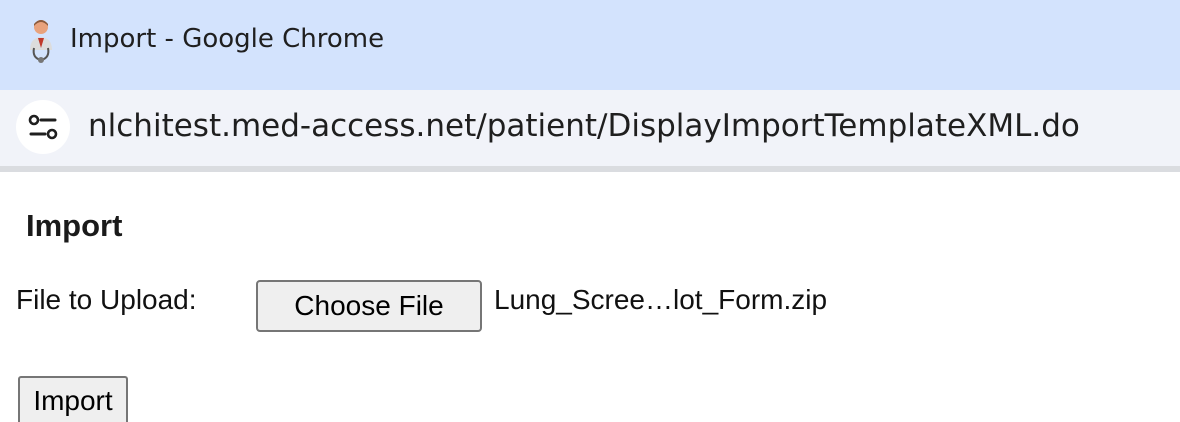 The width and height of the screenshot is (1180, 422). I want to click on address-bar-divider, so click(590, 169).